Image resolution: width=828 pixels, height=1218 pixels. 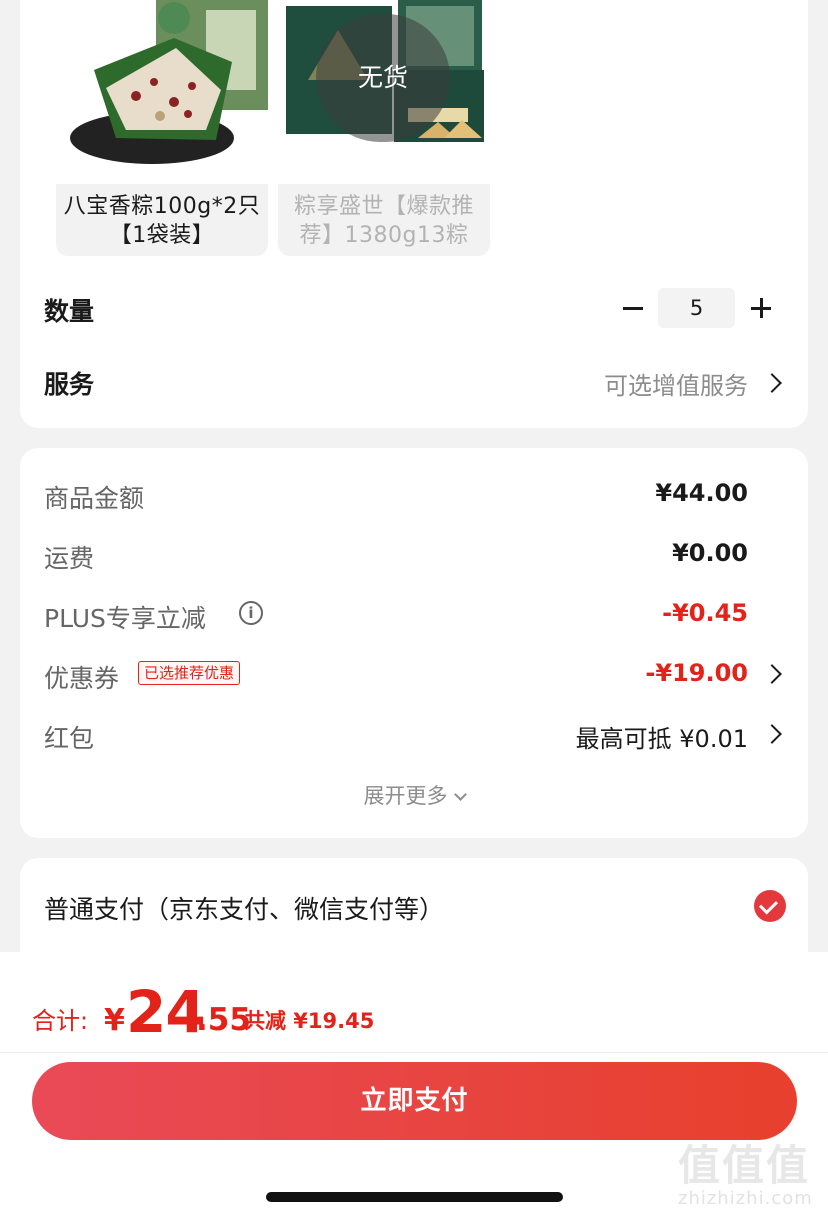 What do you see at coordinates (384, 221) in the screenshot?
I see `sku-name: 粽享盛世【爆款推 荐】1380g13粽` at bounding box center [384, 221].